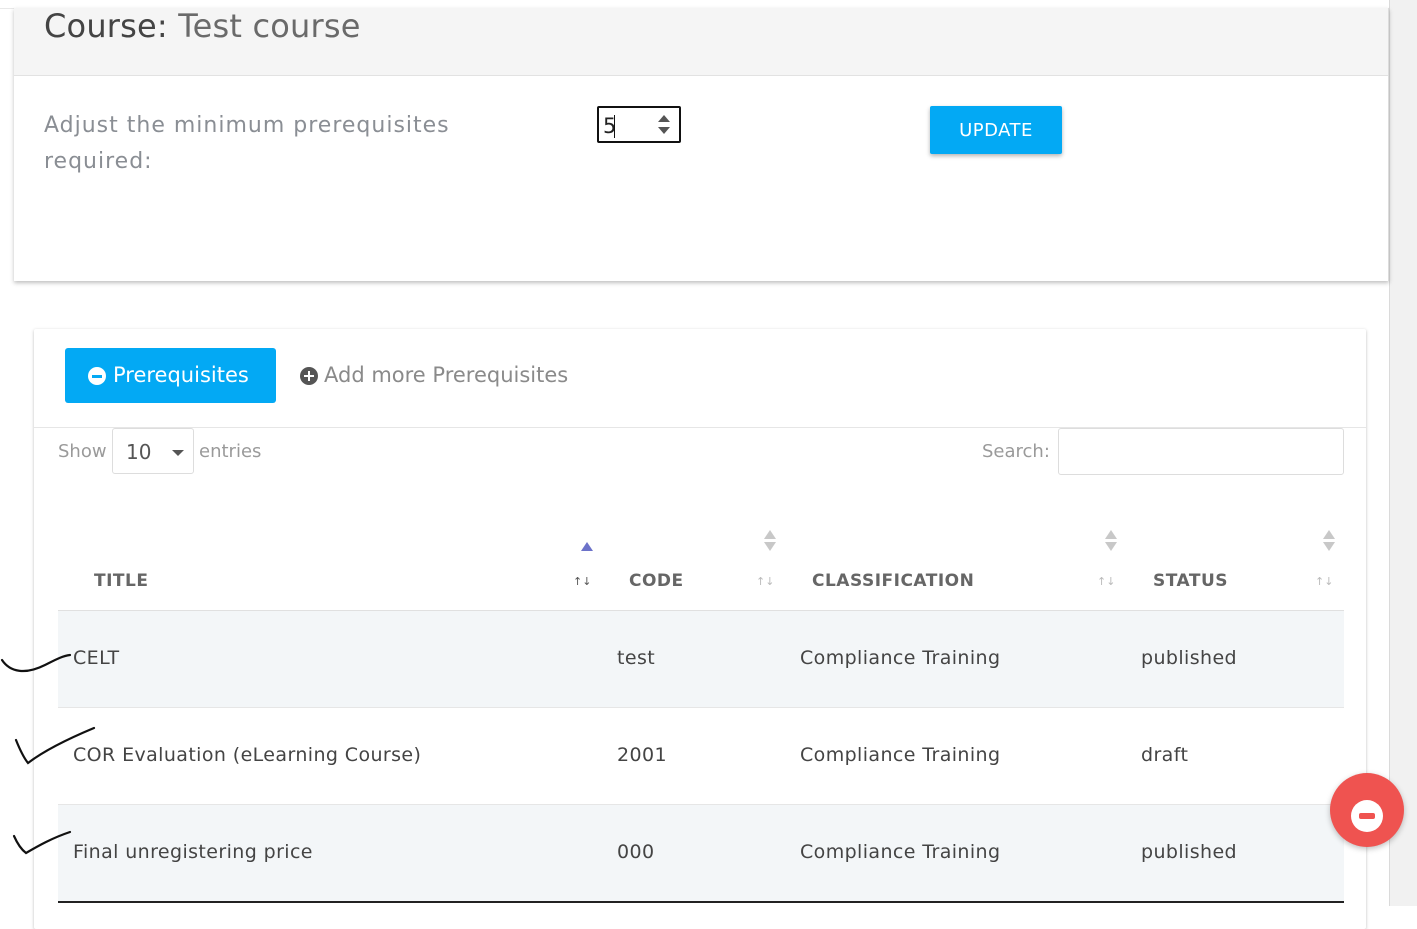  Describe the element at coordinates (656, 581) in the screenshot. I see `column-header-code: CODE` at that location.